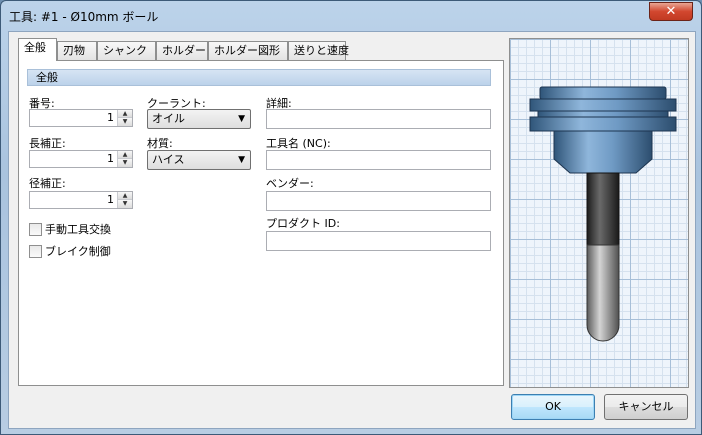 This screenshot has height=435, width=702. What do you see at coordinates (77, 50) in the screenshot?
I see `tab-cutter: 刃物` at bounding box center [77, 50].